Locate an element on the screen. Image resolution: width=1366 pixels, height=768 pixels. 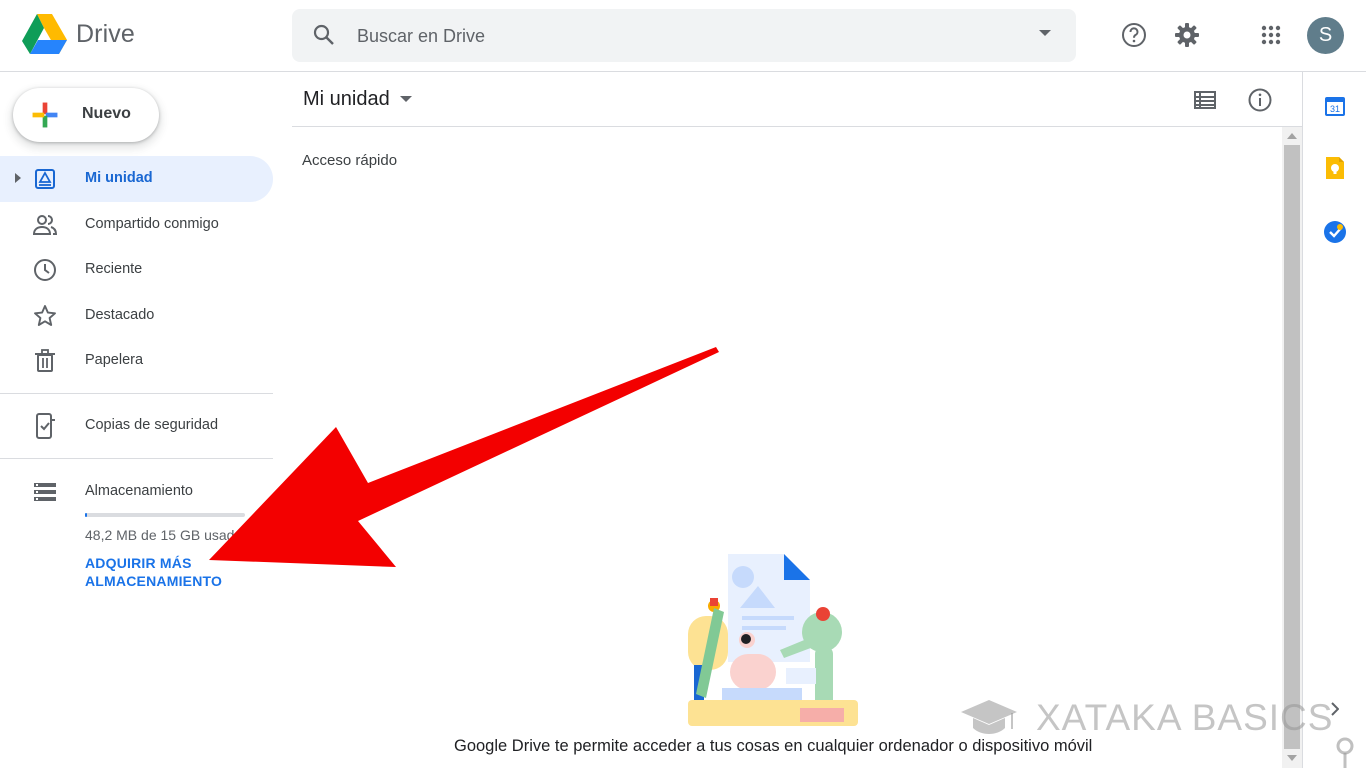
side-panel: 31 is located at coordinates (1334, 420).